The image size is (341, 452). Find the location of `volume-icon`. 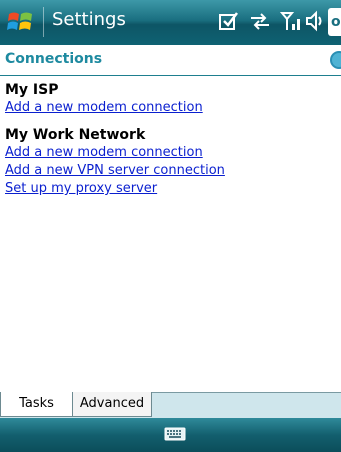

volume-icon is located at coordinates (315, 23).